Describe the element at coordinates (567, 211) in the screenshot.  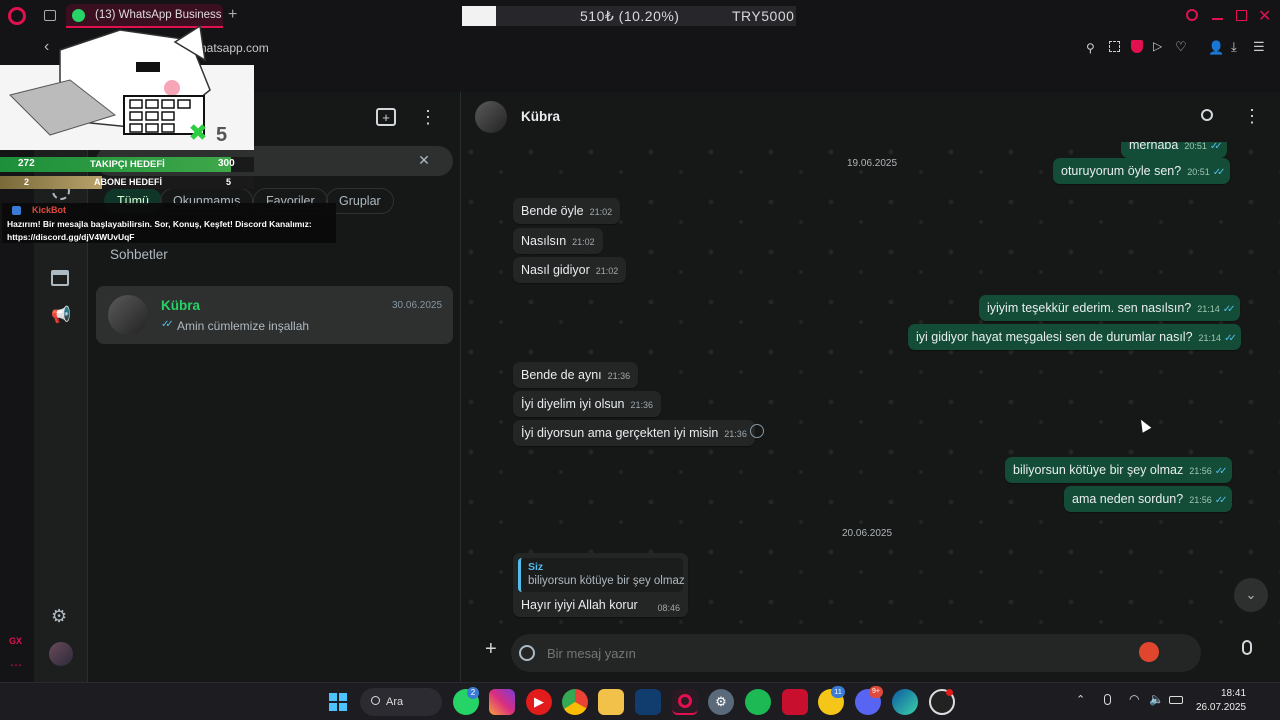
I see `message-in: Bende öyle 21:02` at that location.